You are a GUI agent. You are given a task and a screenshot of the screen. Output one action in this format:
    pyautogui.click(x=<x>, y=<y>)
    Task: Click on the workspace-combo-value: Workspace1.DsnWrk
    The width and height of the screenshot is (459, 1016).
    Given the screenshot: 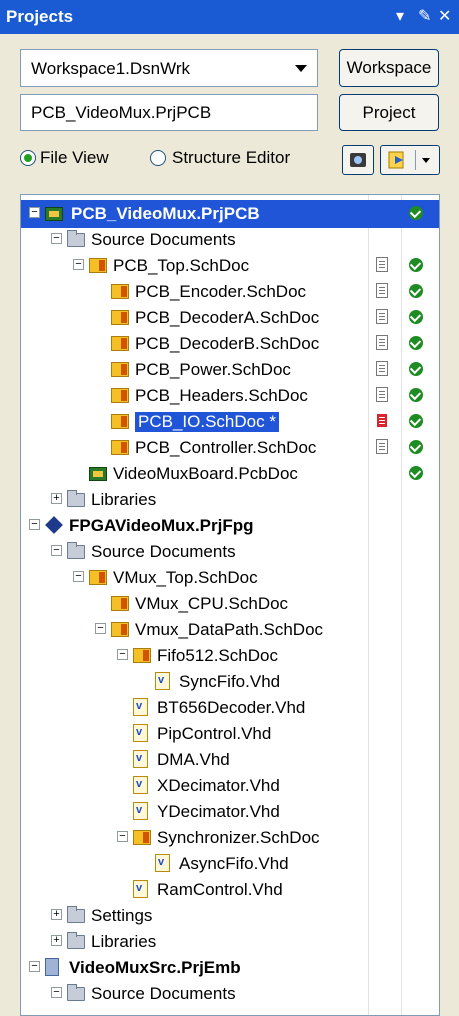 What is the action you would take?
    pyautogui.click(x=111, y=68)
    